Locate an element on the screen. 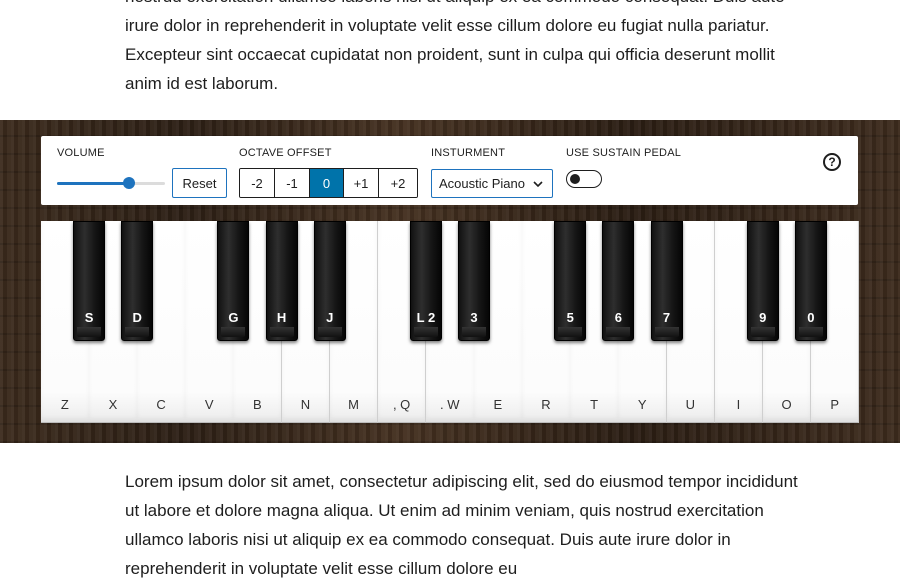 The width and height of the screenshot is (900, 583). key-label: D is located at coordinates (137, 317).